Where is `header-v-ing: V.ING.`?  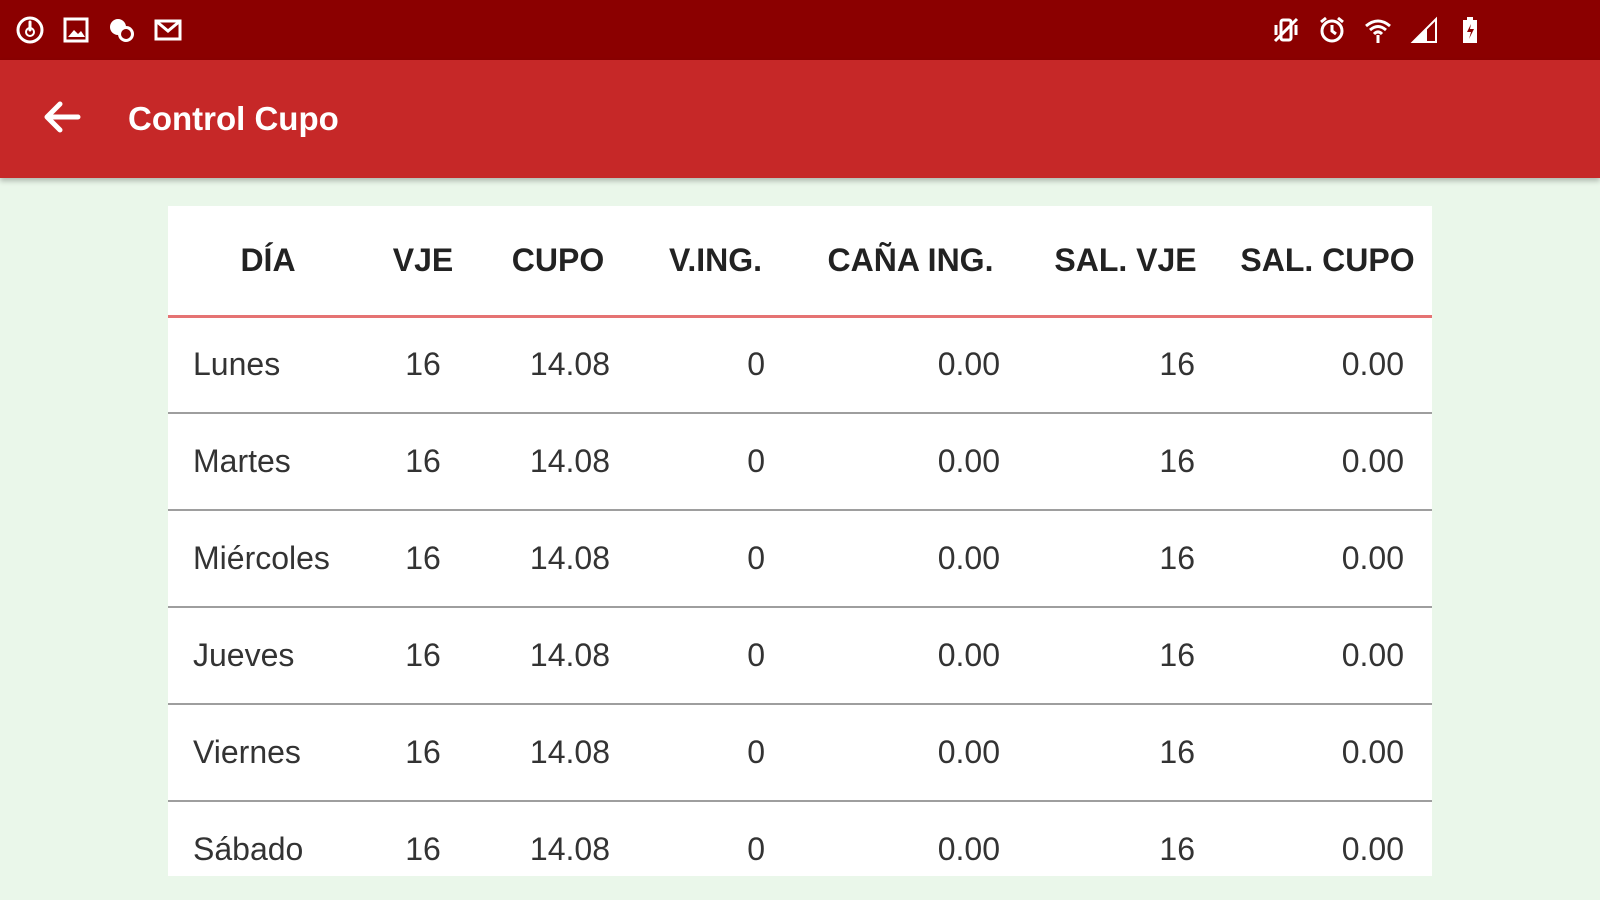 header-v-ing: V.ING. is located at coordinates (715, 262).